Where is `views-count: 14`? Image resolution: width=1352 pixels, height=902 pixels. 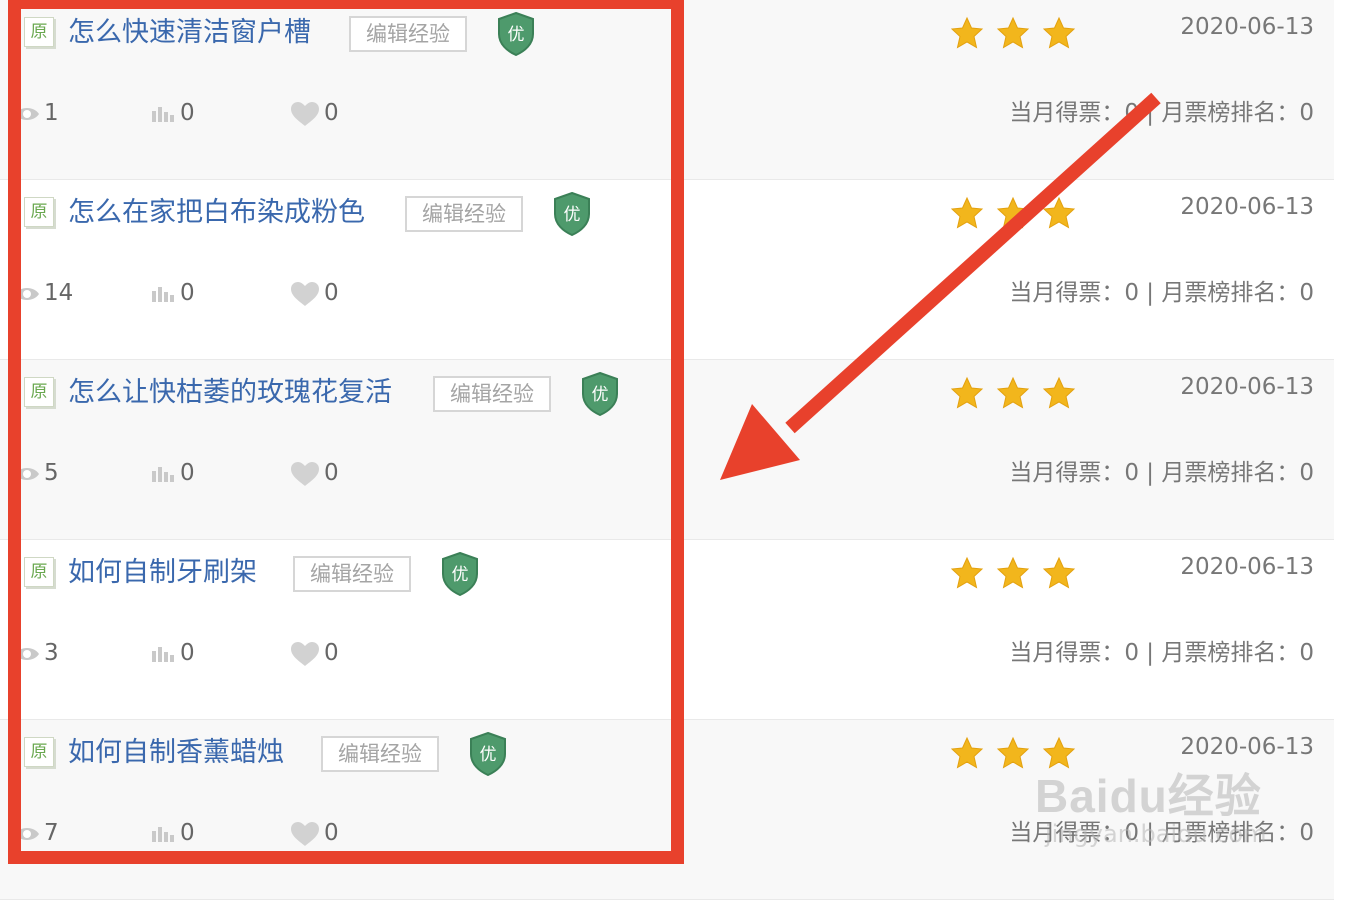 views-count: 14 is located at coordinates (59, 293).